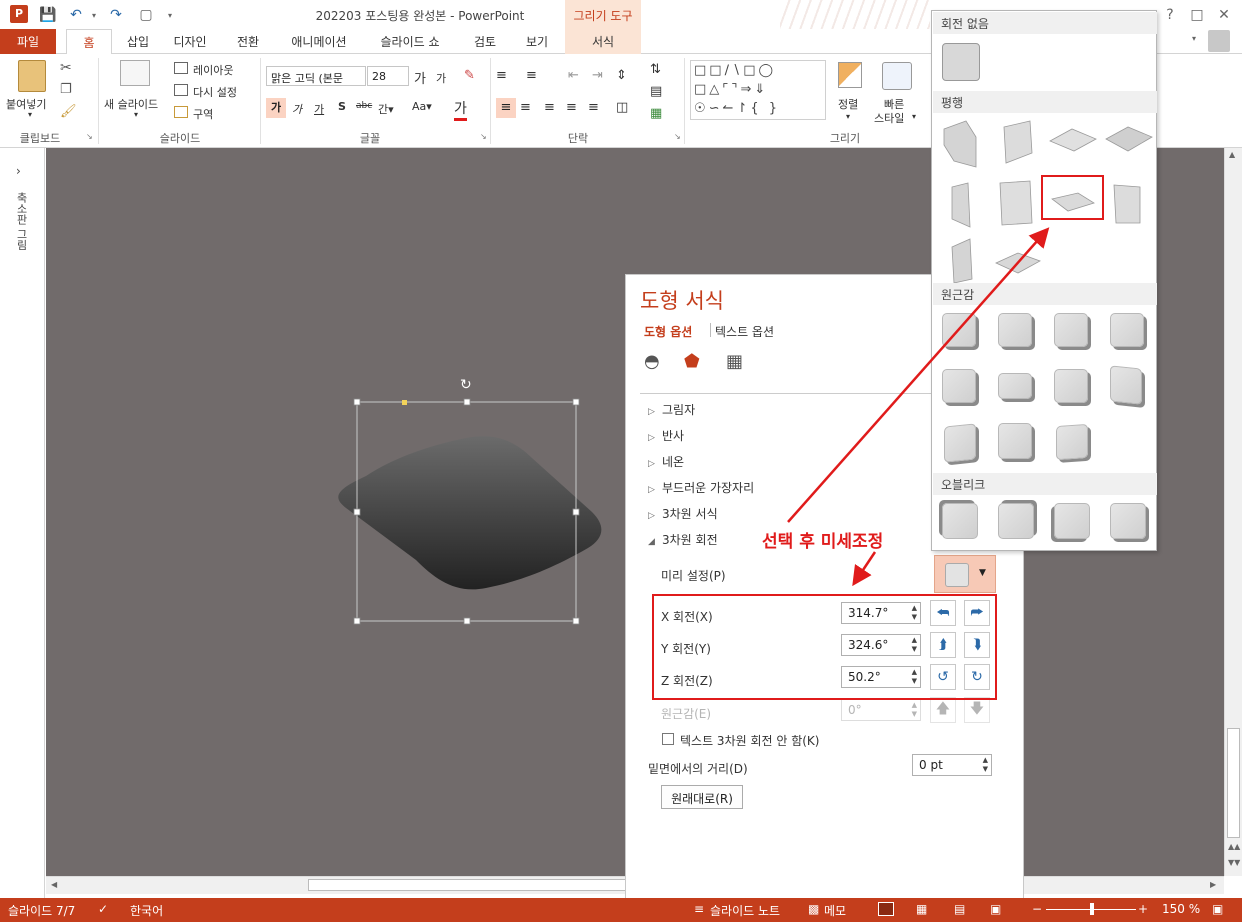 The height and width of the screenshot is (922, 1242). Describe the element at coordinates (1143, 909) in the screenshot. I see `zoom-in-icon: +` at that location.